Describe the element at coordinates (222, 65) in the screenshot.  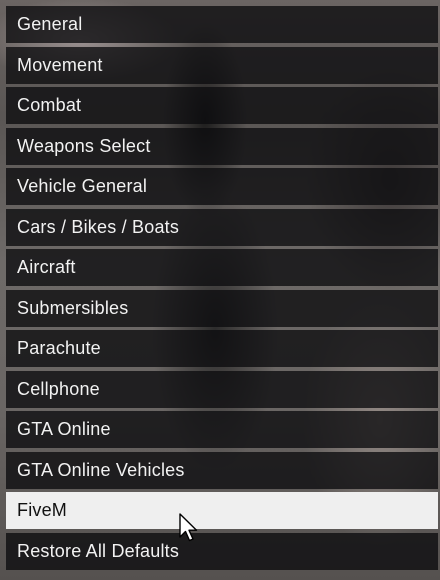
I see `menu-item-movement: Movement` at that location.